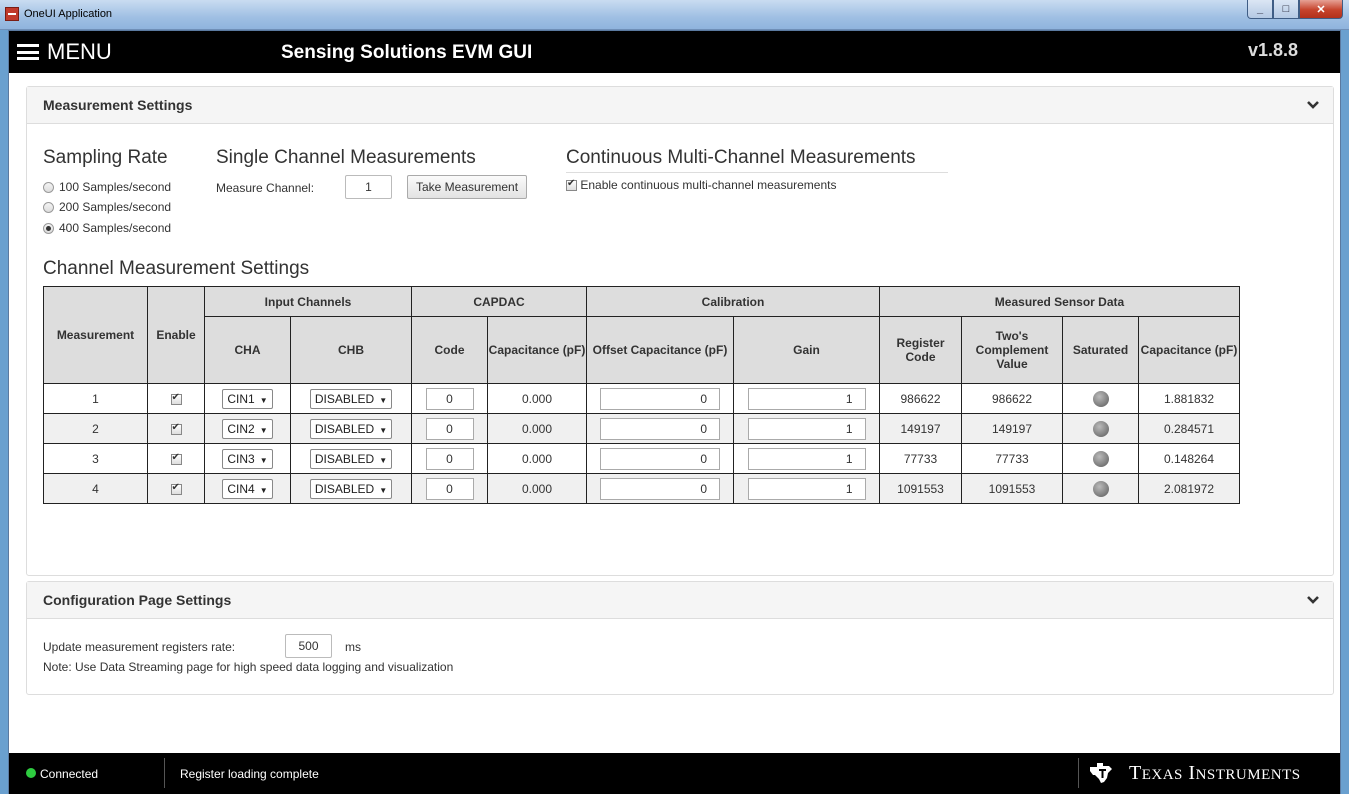  What do you see at coordinates (176, 268) in the screenshot?
I see `channel-settings-heading: Channel Measurement Settings` at bounding box center [176, 268].